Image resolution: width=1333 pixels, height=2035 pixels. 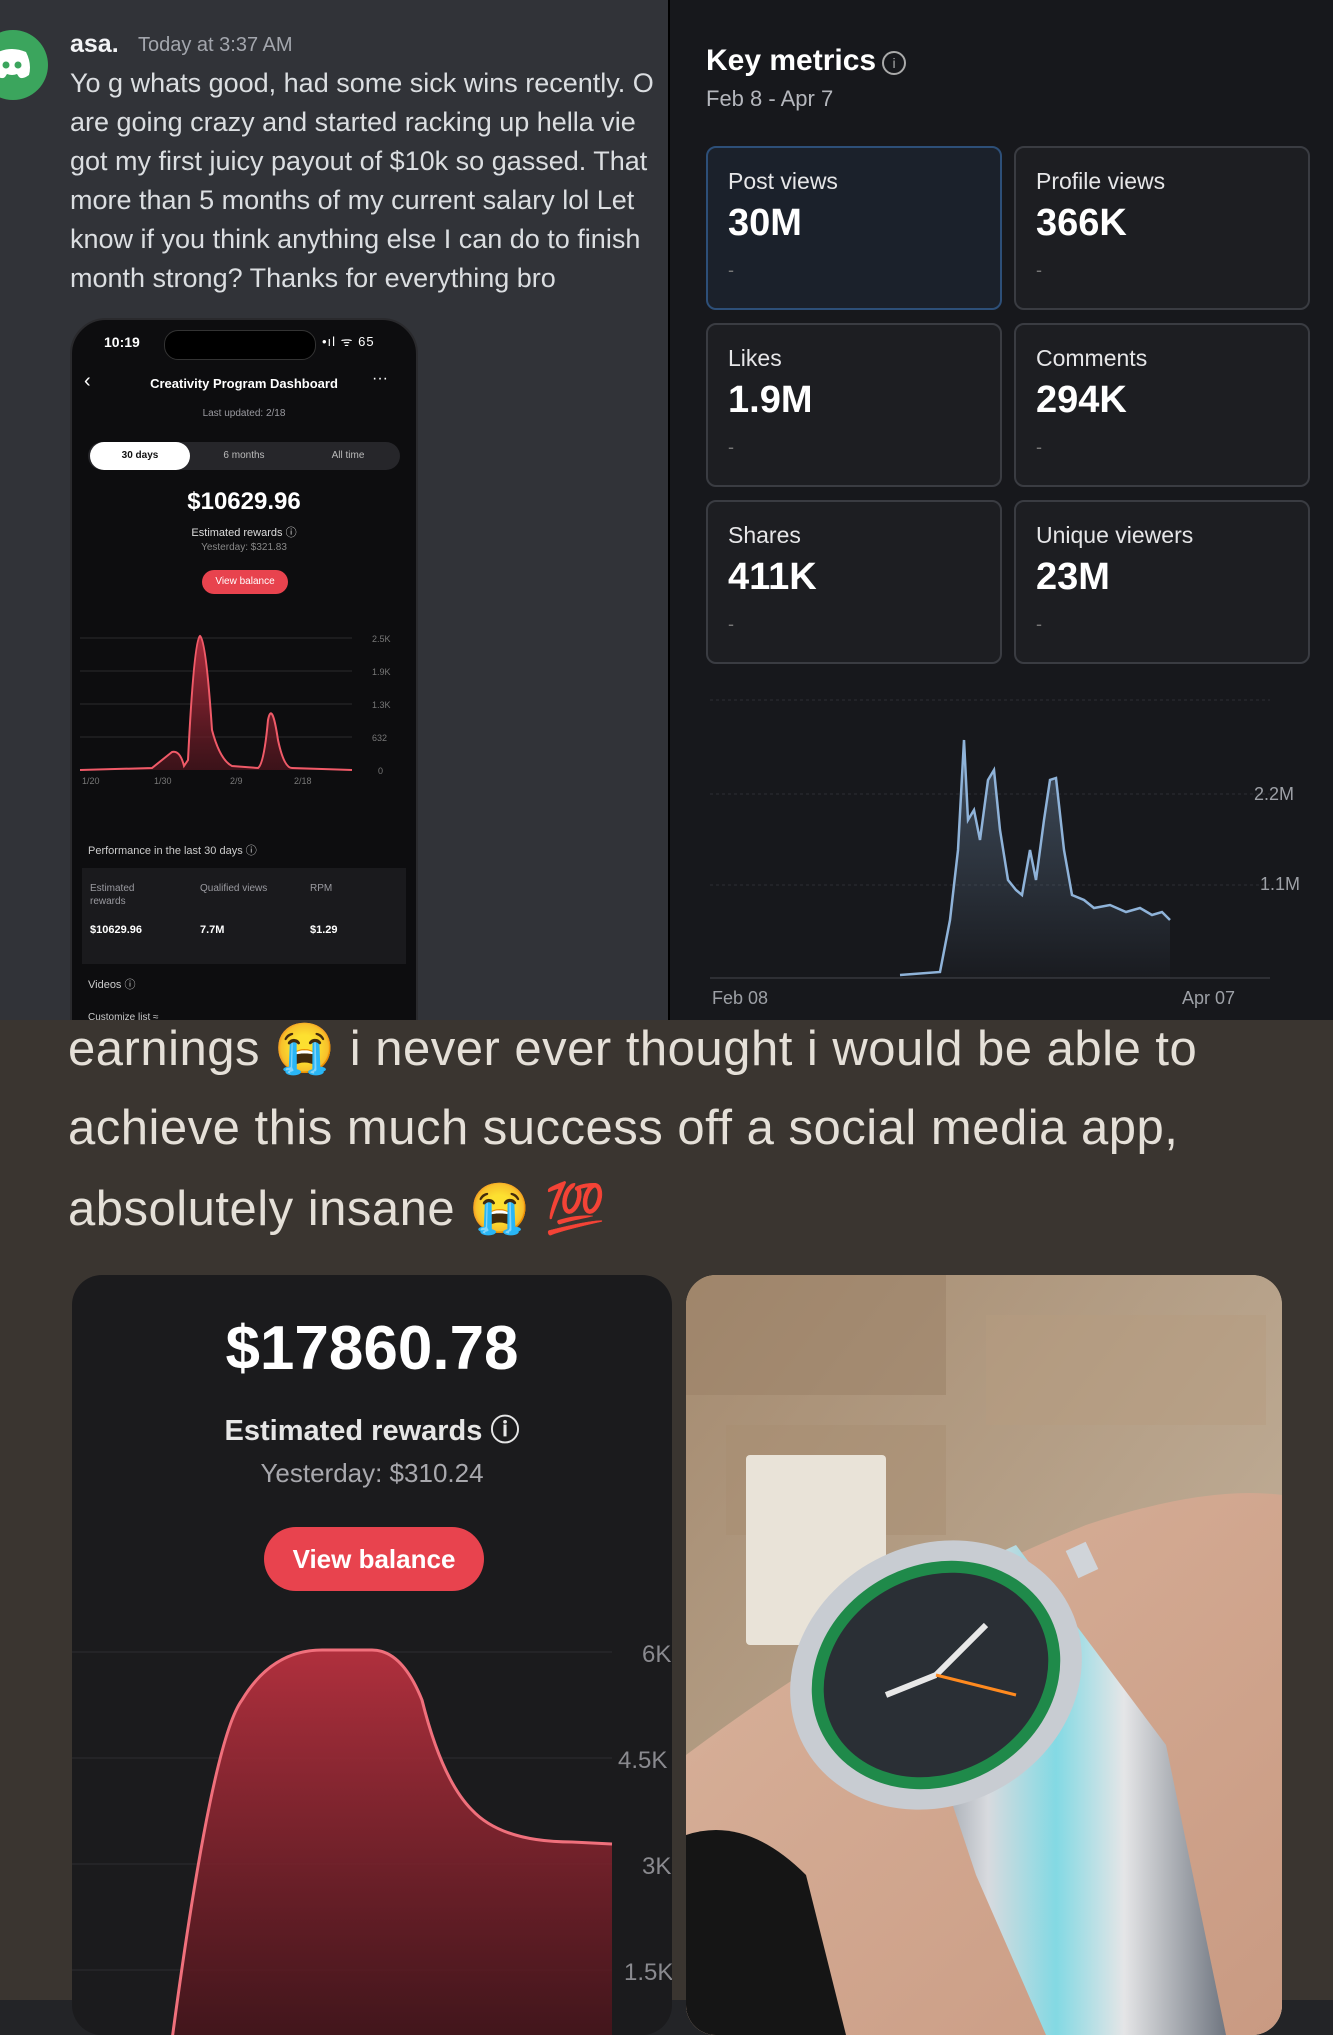 I want to click on x-tick-label: Apr 07, so click(x=1208, y=998).